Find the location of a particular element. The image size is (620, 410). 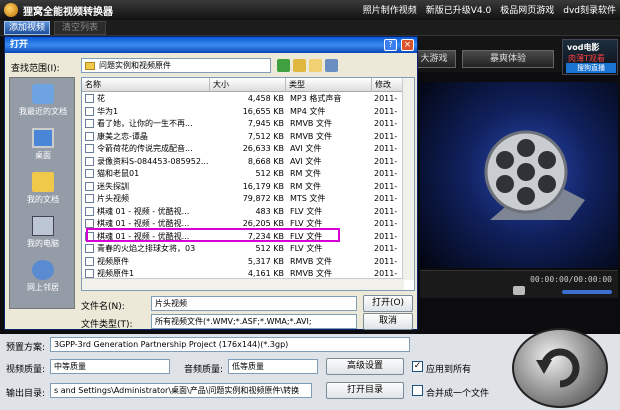

promo-area: 大游戏 暴爽体验 vod电影 肉薄T观看 搜狗直播 is located at coordinates (515, 55).